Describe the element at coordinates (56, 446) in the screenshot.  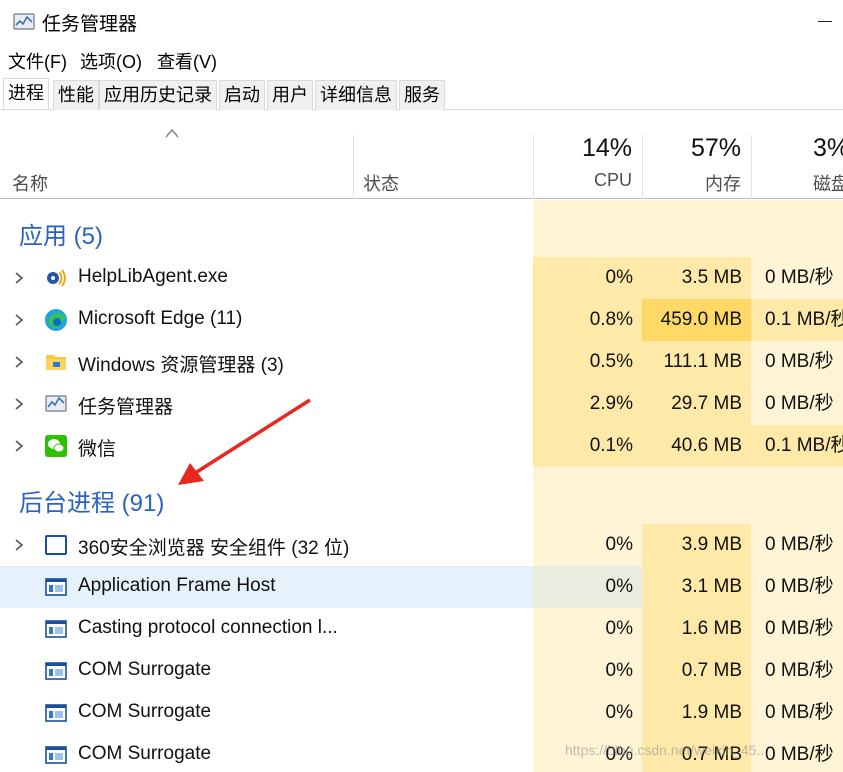
I see `wechat-icon` at that location.